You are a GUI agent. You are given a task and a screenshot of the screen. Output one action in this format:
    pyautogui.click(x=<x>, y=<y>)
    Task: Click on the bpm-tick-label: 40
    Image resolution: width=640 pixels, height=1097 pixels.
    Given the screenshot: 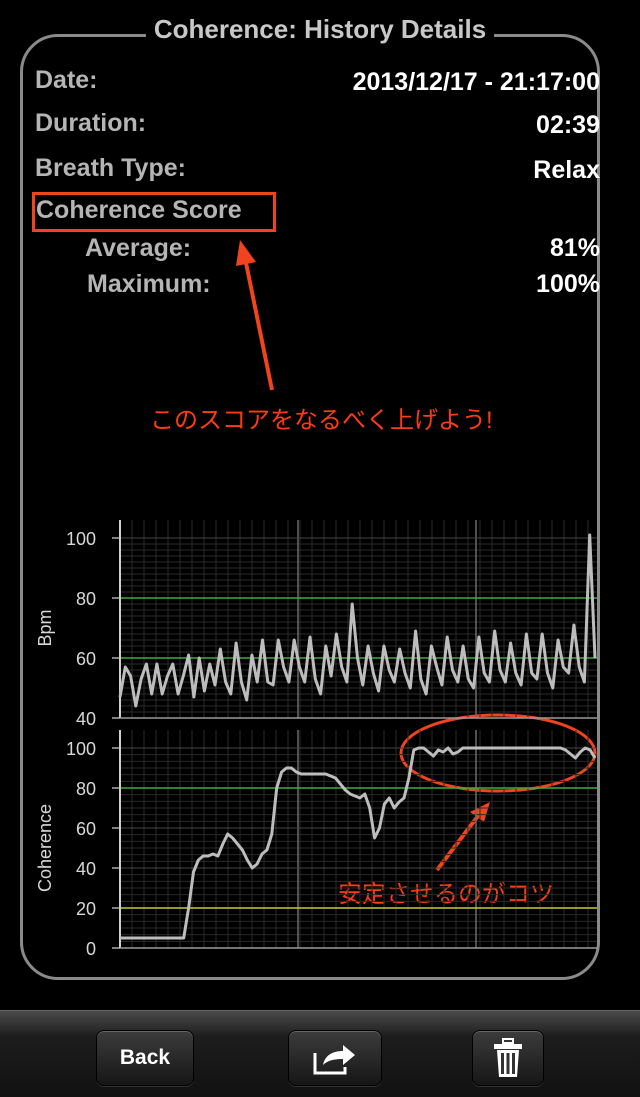 What is the action you would take?
    pyautogui.click(x=86, y=719)
    